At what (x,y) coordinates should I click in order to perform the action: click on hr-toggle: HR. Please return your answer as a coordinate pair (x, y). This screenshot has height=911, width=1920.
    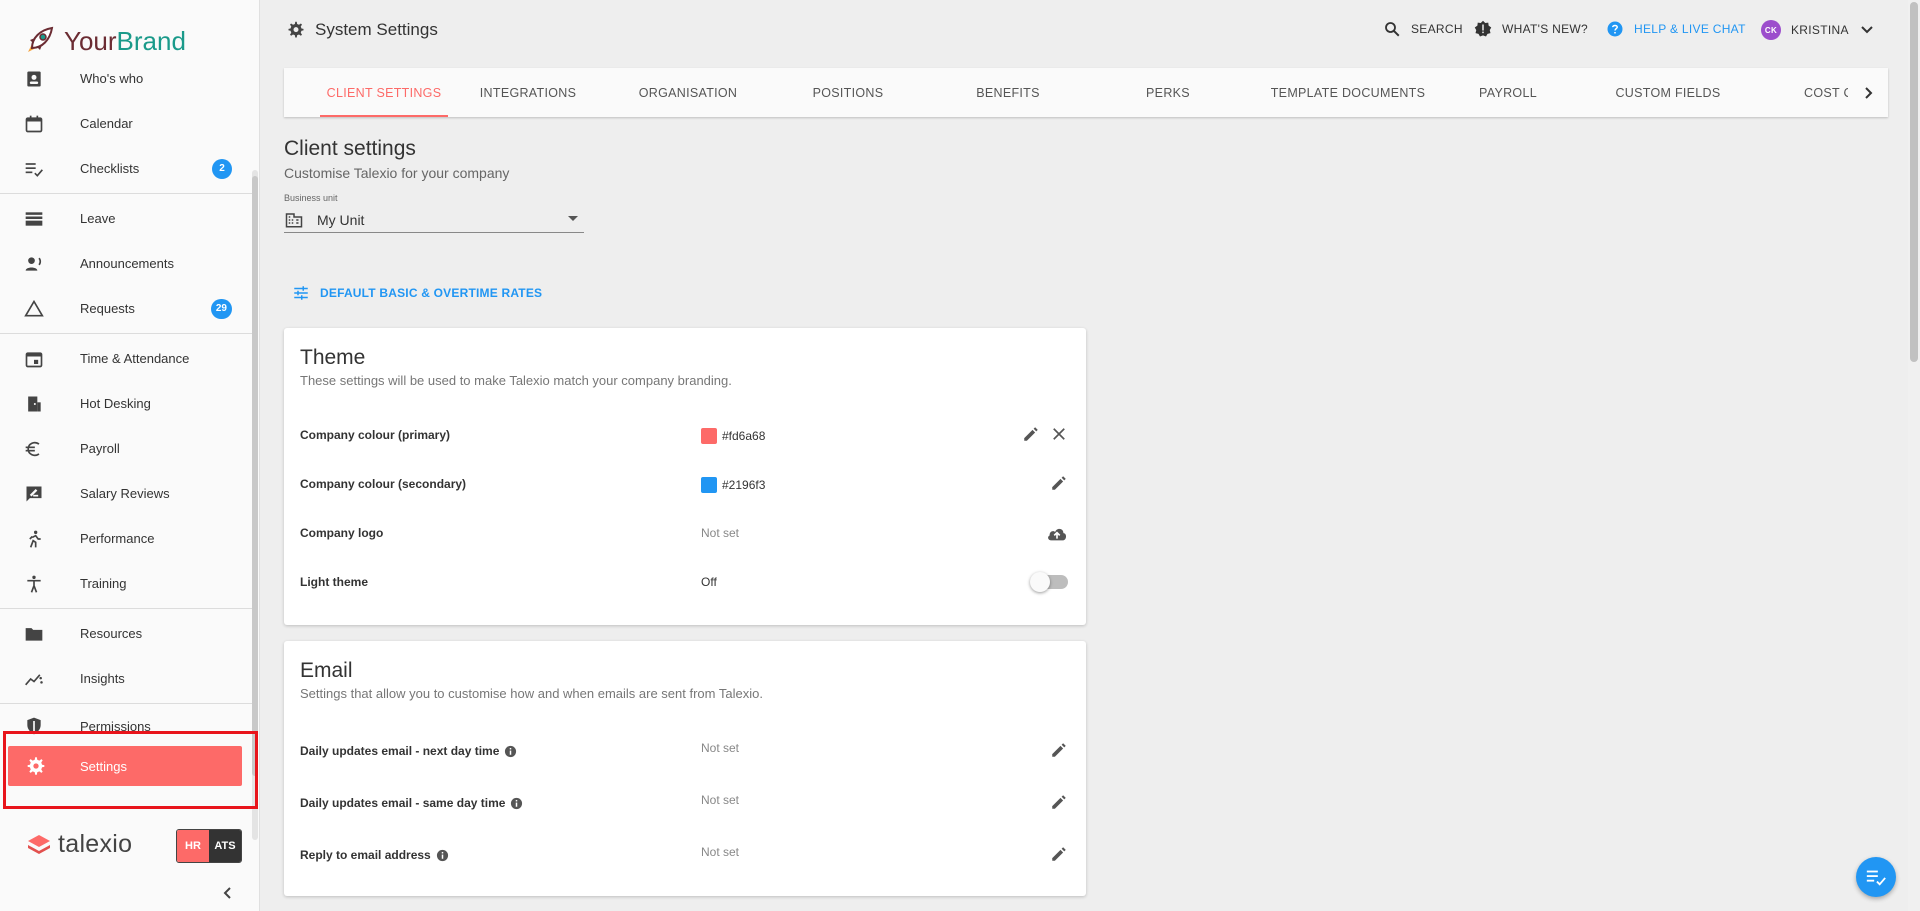
    Looking at the image, I should click on (193, 846).